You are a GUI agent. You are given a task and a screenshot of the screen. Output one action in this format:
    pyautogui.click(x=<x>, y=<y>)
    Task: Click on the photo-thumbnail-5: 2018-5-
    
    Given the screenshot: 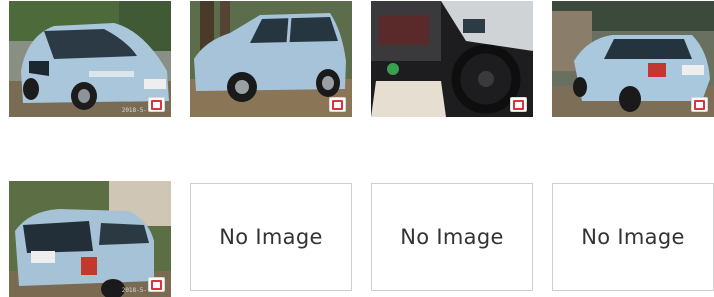 What is the action you would take?
    pyautogui.click(x=90, y=239)
    